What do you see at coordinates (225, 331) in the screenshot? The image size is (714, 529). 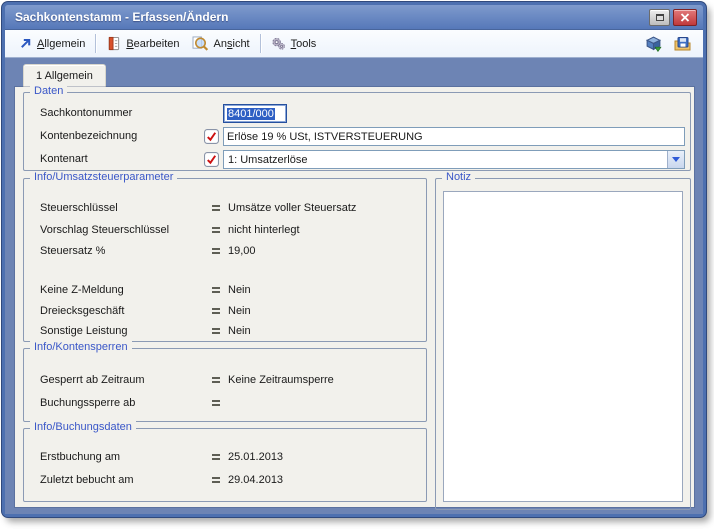 I see `info-row: Sonstige Leistung Nein` at bounding box center [225, 331].